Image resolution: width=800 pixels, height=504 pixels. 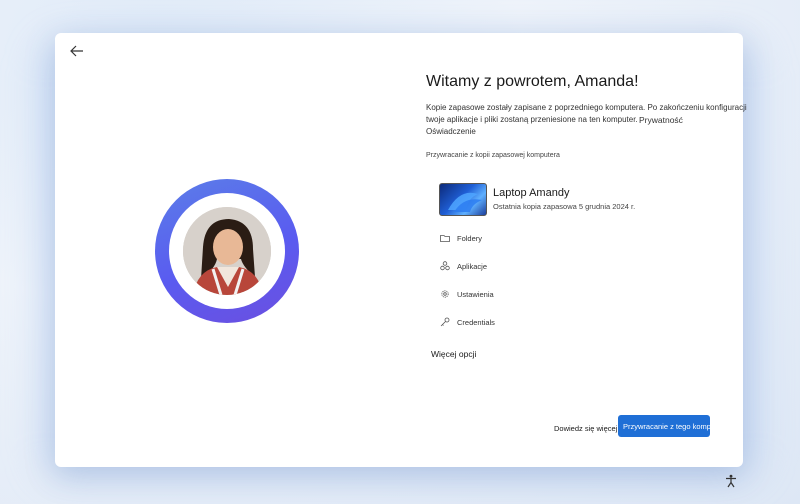 What do you see at coordinates (445, 294) in the screenshot?
I see `gear-icon` at bounding box center [445, 294].